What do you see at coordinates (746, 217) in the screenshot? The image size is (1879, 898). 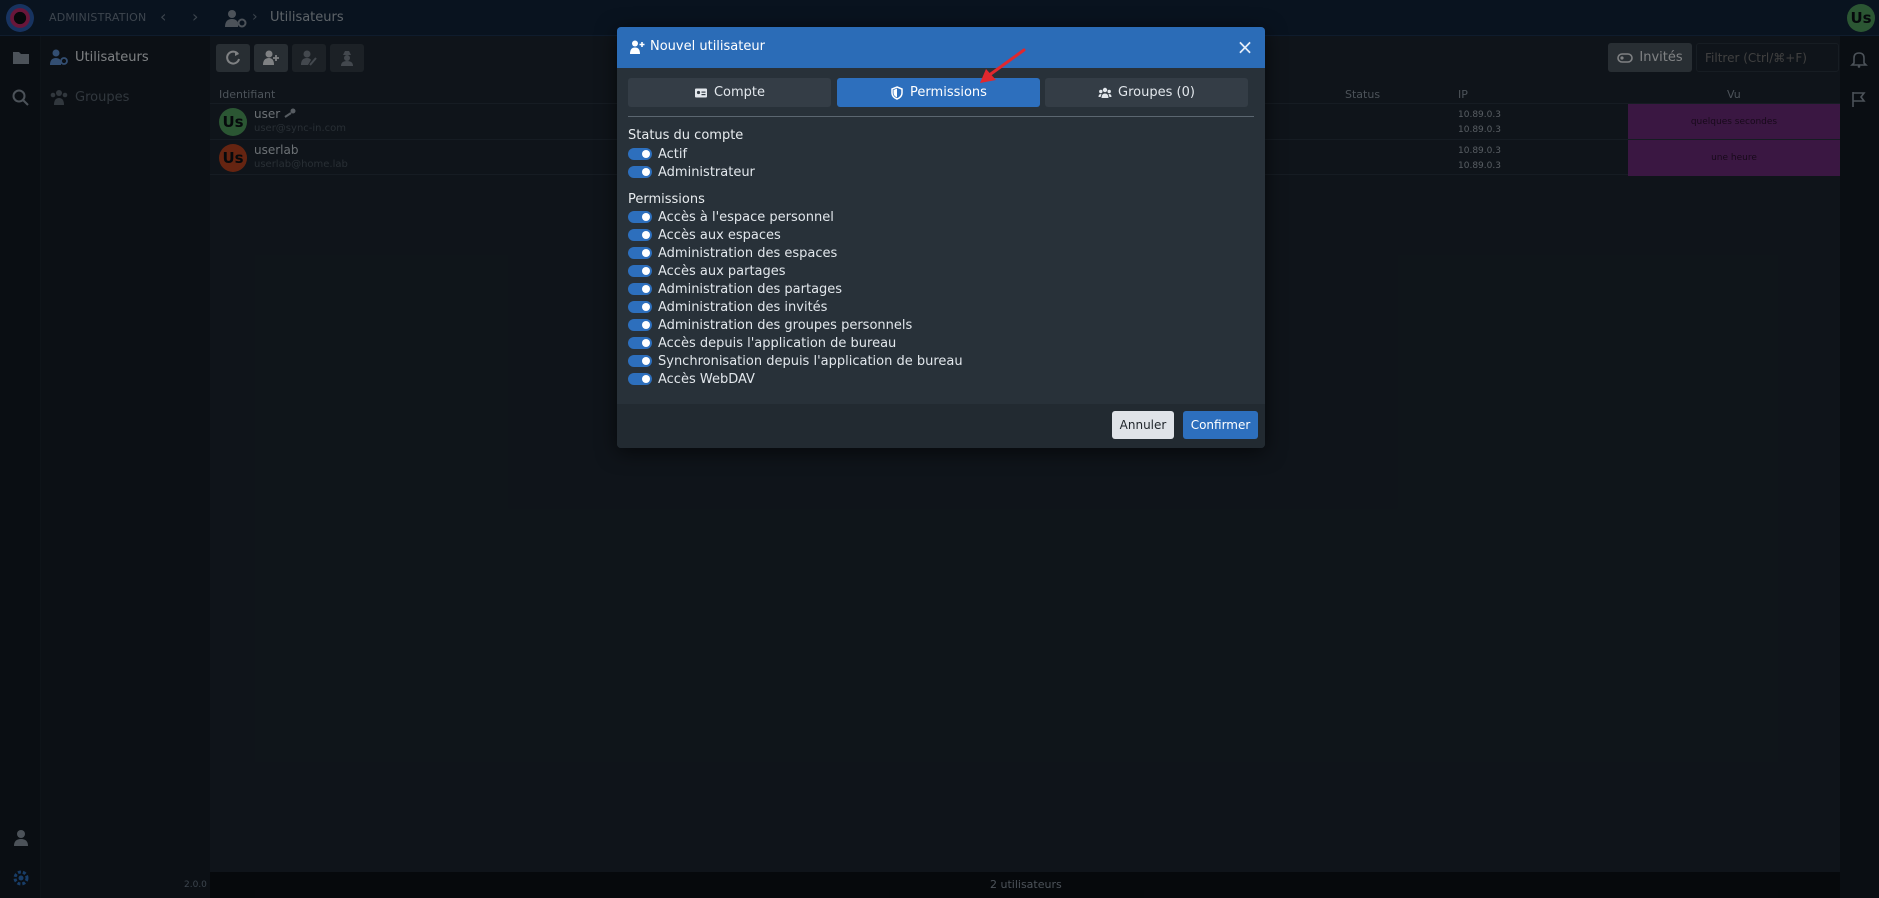 I see `toggle-label: Accès à l'espace personnel` at bounding box center [746, 217].